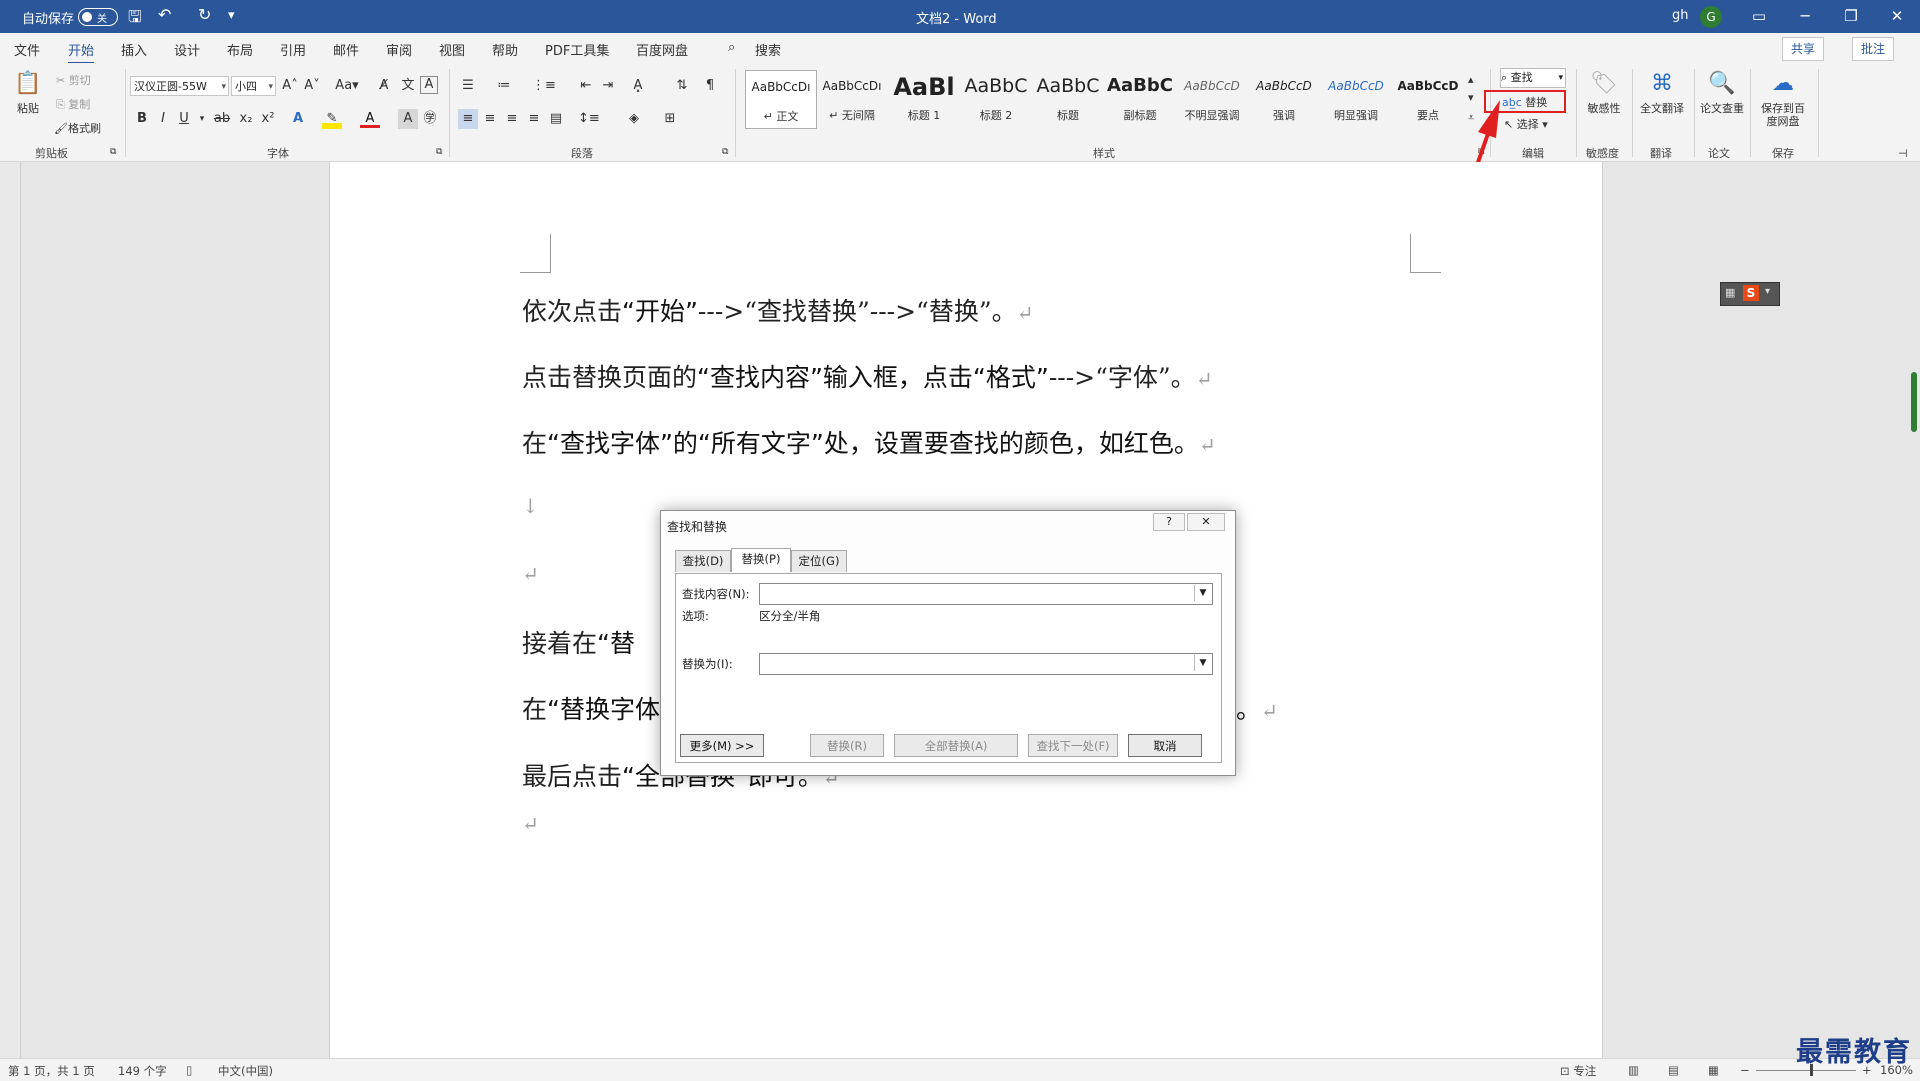 The image size is (1920, 1081). What do you see at coordinates (290, 86) in the screenshot?
I see `grow-font-icon: A˄` at bounding box center [290, 86].